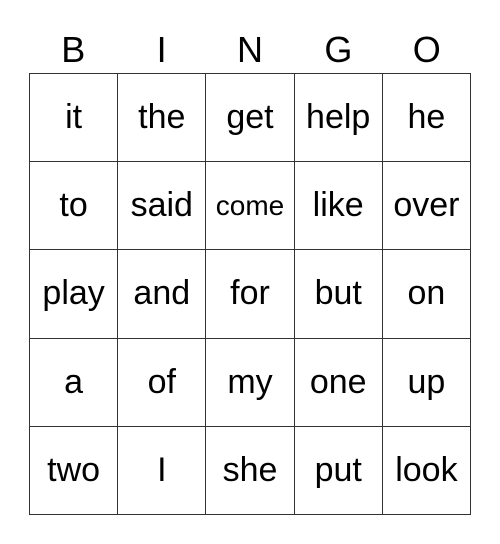 This screenshot has height=544, width=500. I want to click on bingo-cell: it, so click(74, 118).